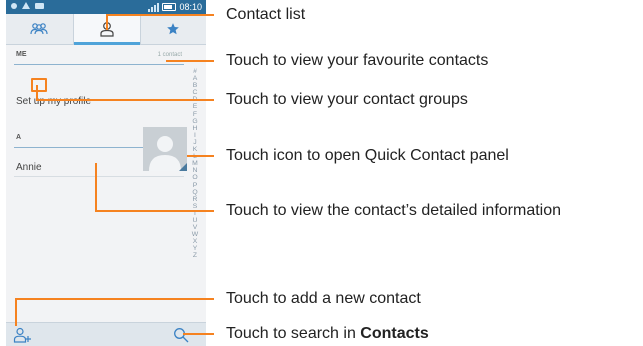  I want to click on callout-favourites: Touch to view your favourite contacts, so click(357, 60).